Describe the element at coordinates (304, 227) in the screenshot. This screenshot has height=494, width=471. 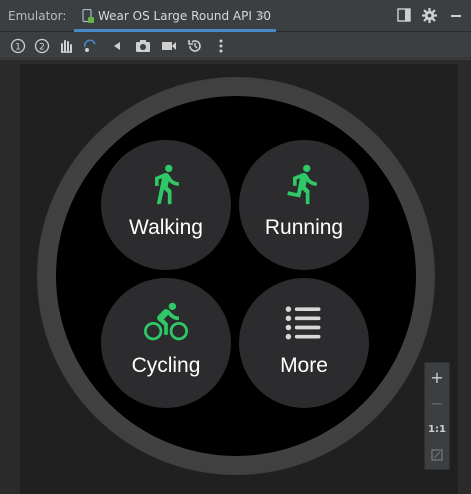
I see `tile-label: Running` at that location.